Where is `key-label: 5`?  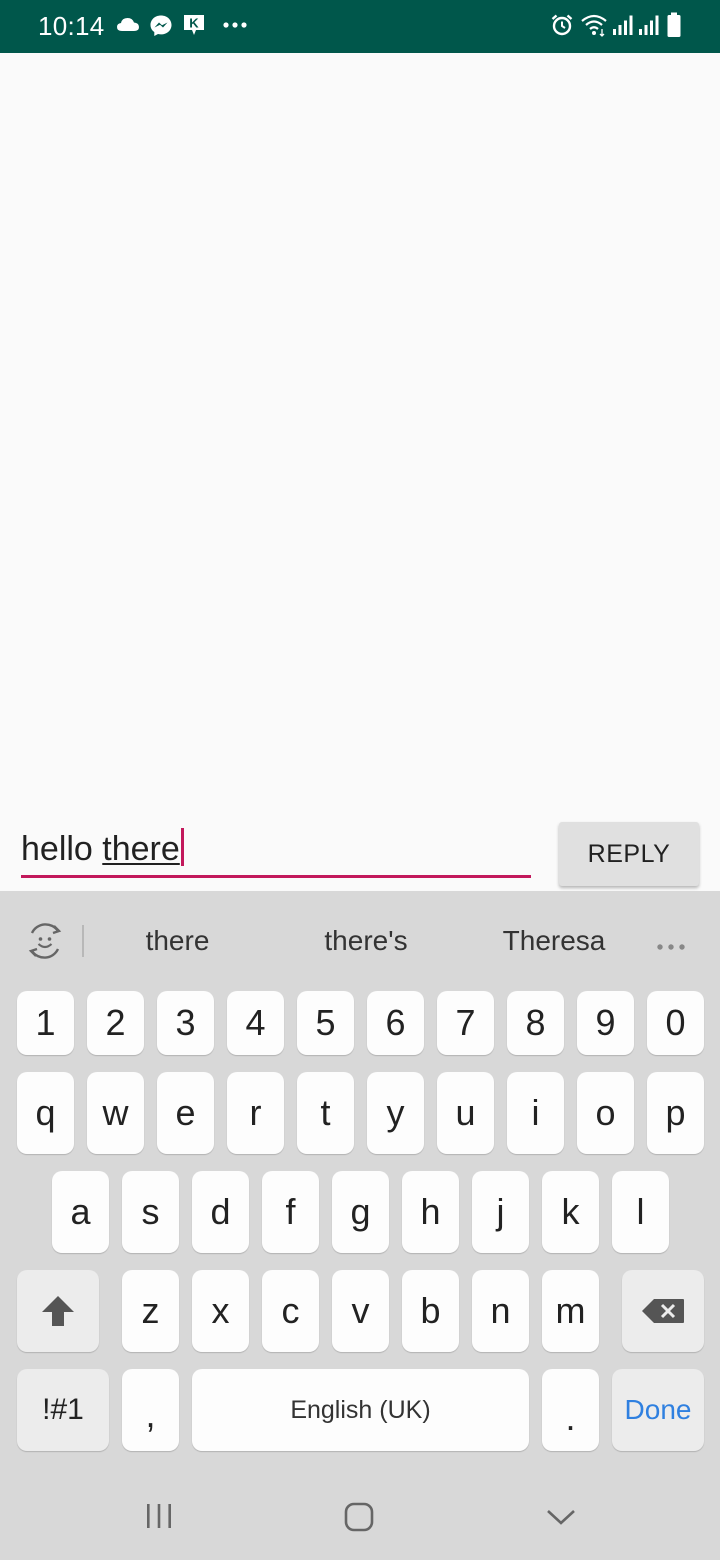 key-label: 5 is located at coordinates (325, 1022).